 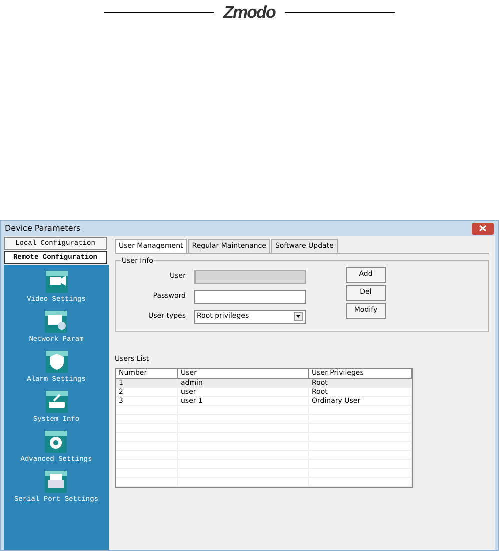 What do you see at coordinates (56, 442) in the screenshot?
I see `gear-icon` at bounding box center [56, 442].